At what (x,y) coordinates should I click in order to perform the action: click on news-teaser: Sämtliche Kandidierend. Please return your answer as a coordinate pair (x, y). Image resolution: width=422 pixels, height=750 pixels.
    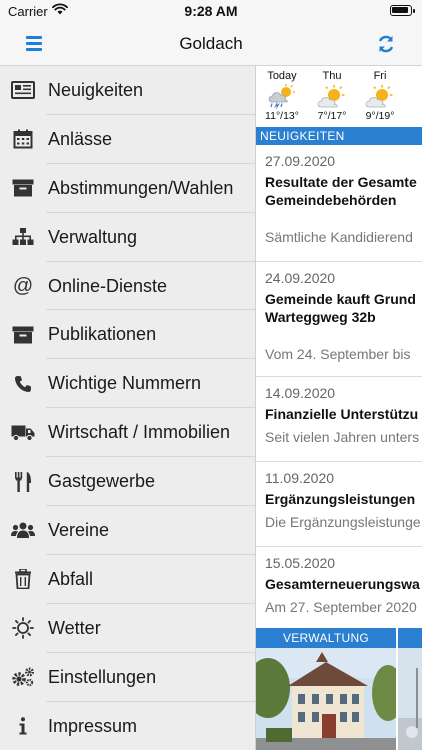
    Looking at the image, I should click on (339, 237).